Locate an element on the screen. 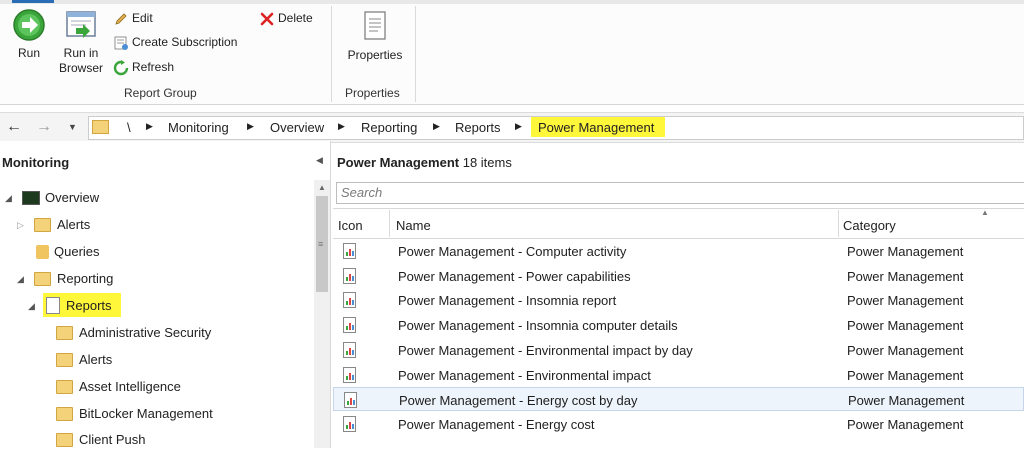 Image resolution: width=1024 pixels, height=449 pixels. tree-item-reports: Reports is located at coordinates (79, 306).